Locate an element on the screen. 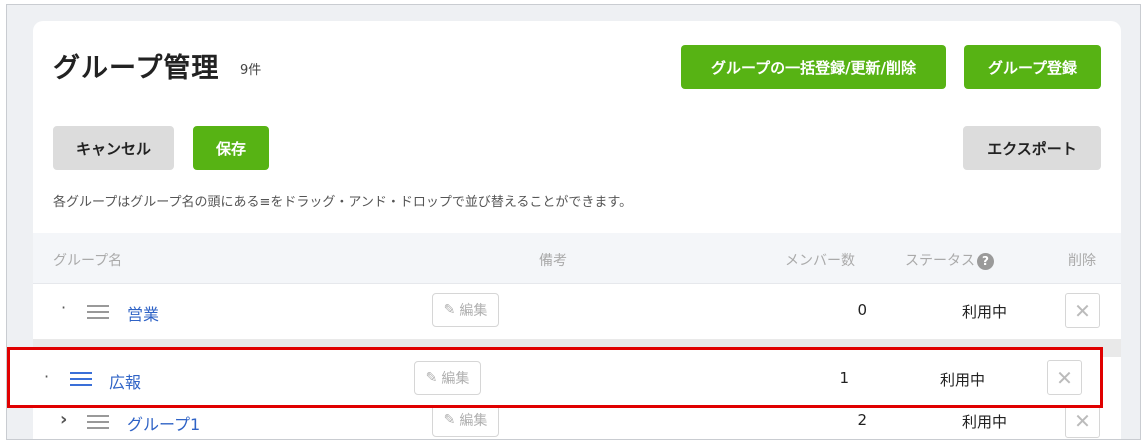 This screenshot has height=445, width=1147. table-row: · 営業 ✎ 編集 0 利用中 ✕ is located at coordinates (577, 311).